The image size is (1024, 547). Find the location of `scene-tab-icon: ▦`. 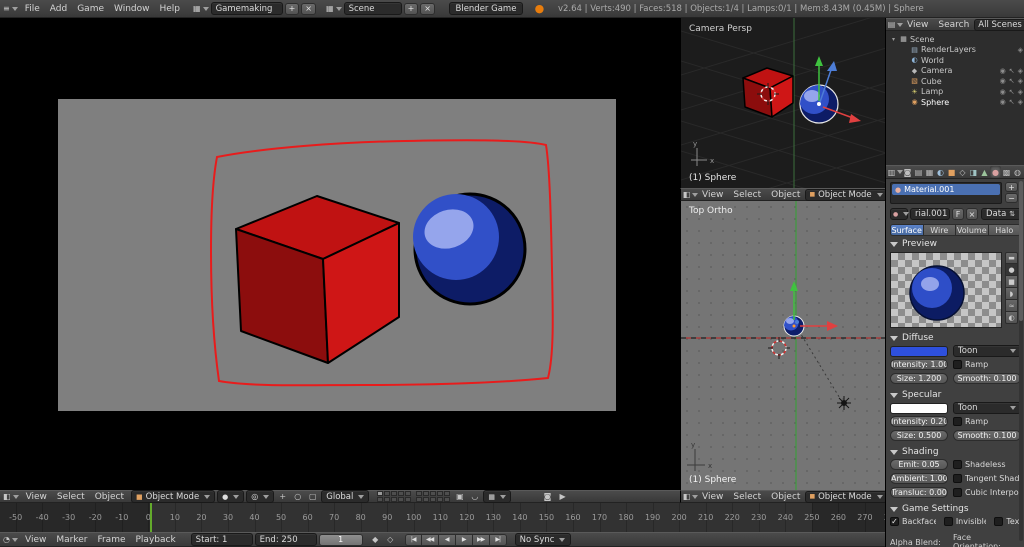

scene-tab-icon: ▦ is located at coordinates (929, 172).